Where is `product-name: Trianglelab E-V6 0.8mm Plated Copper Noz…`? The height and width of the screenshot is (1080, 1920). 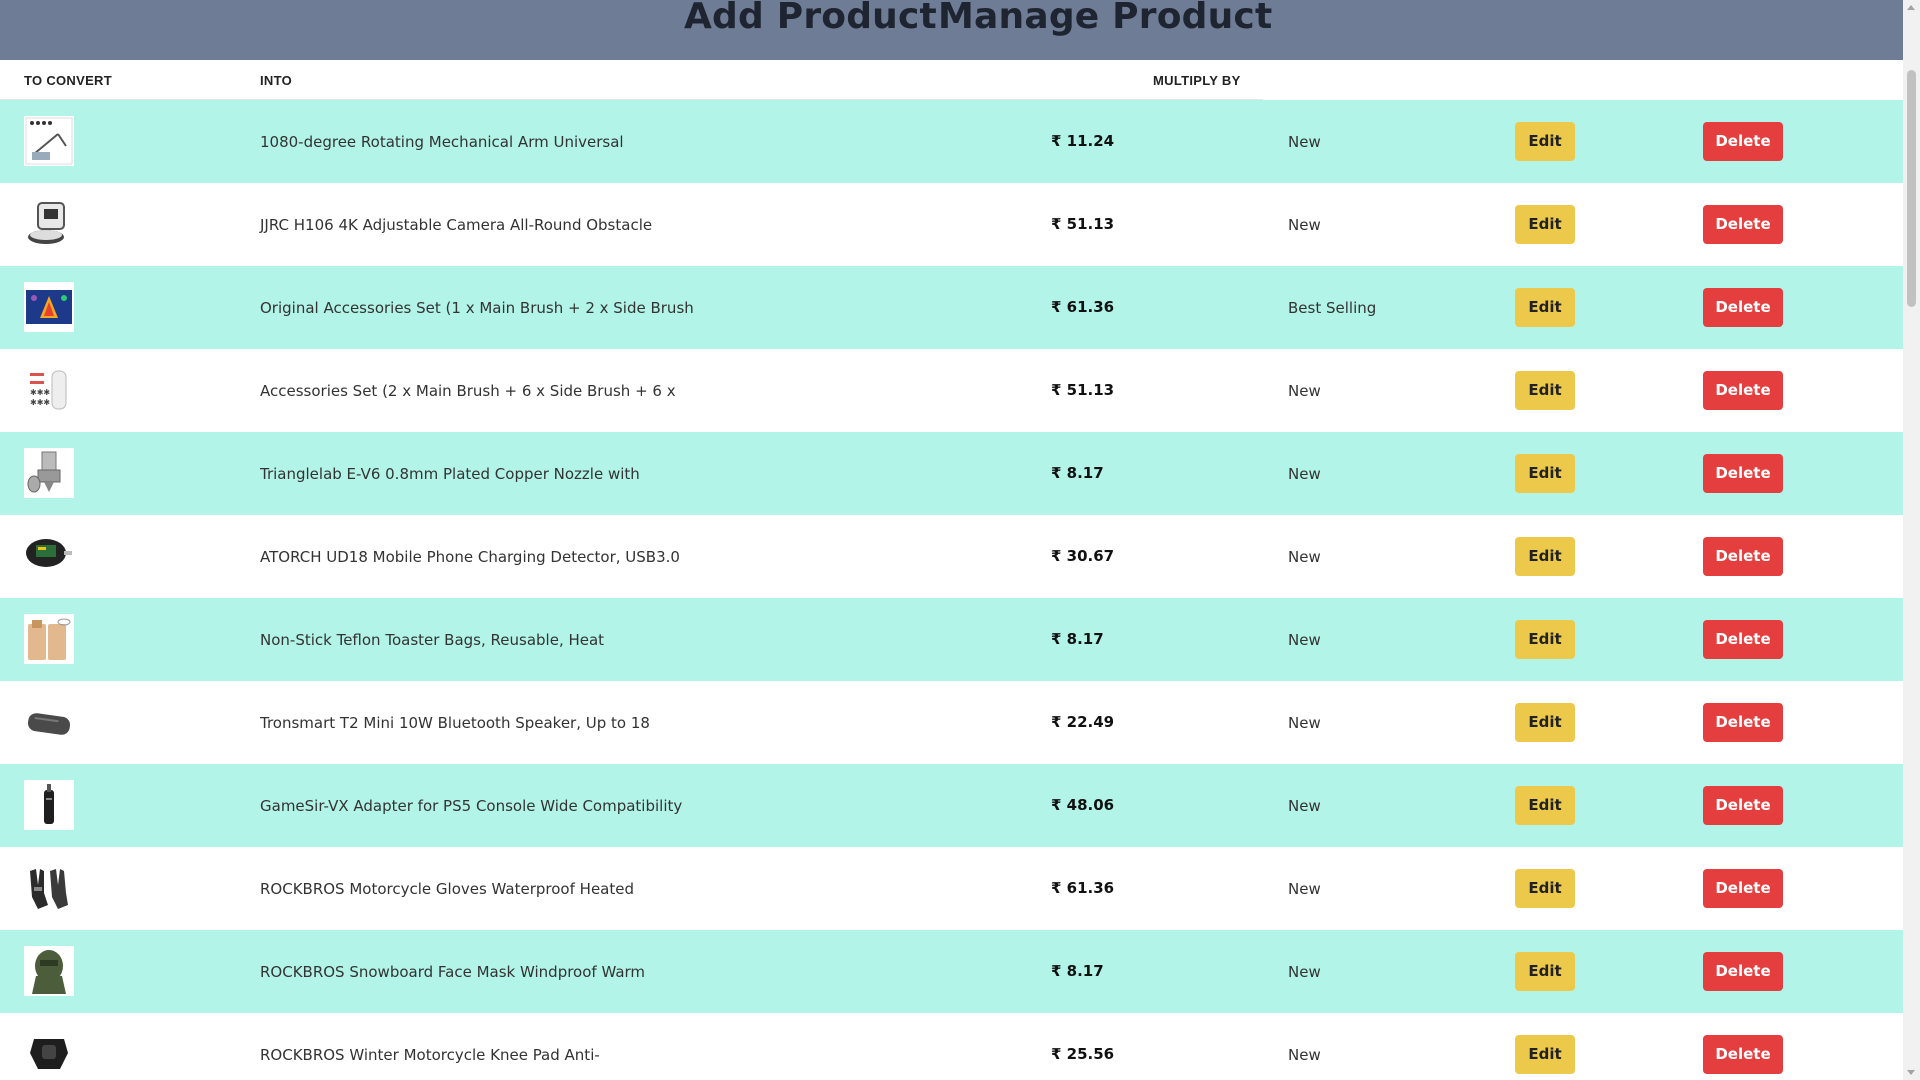 product-name: Trianglelab E-V6 0.8mm Plated Copper Noz… is located at coordinates (450, 474).